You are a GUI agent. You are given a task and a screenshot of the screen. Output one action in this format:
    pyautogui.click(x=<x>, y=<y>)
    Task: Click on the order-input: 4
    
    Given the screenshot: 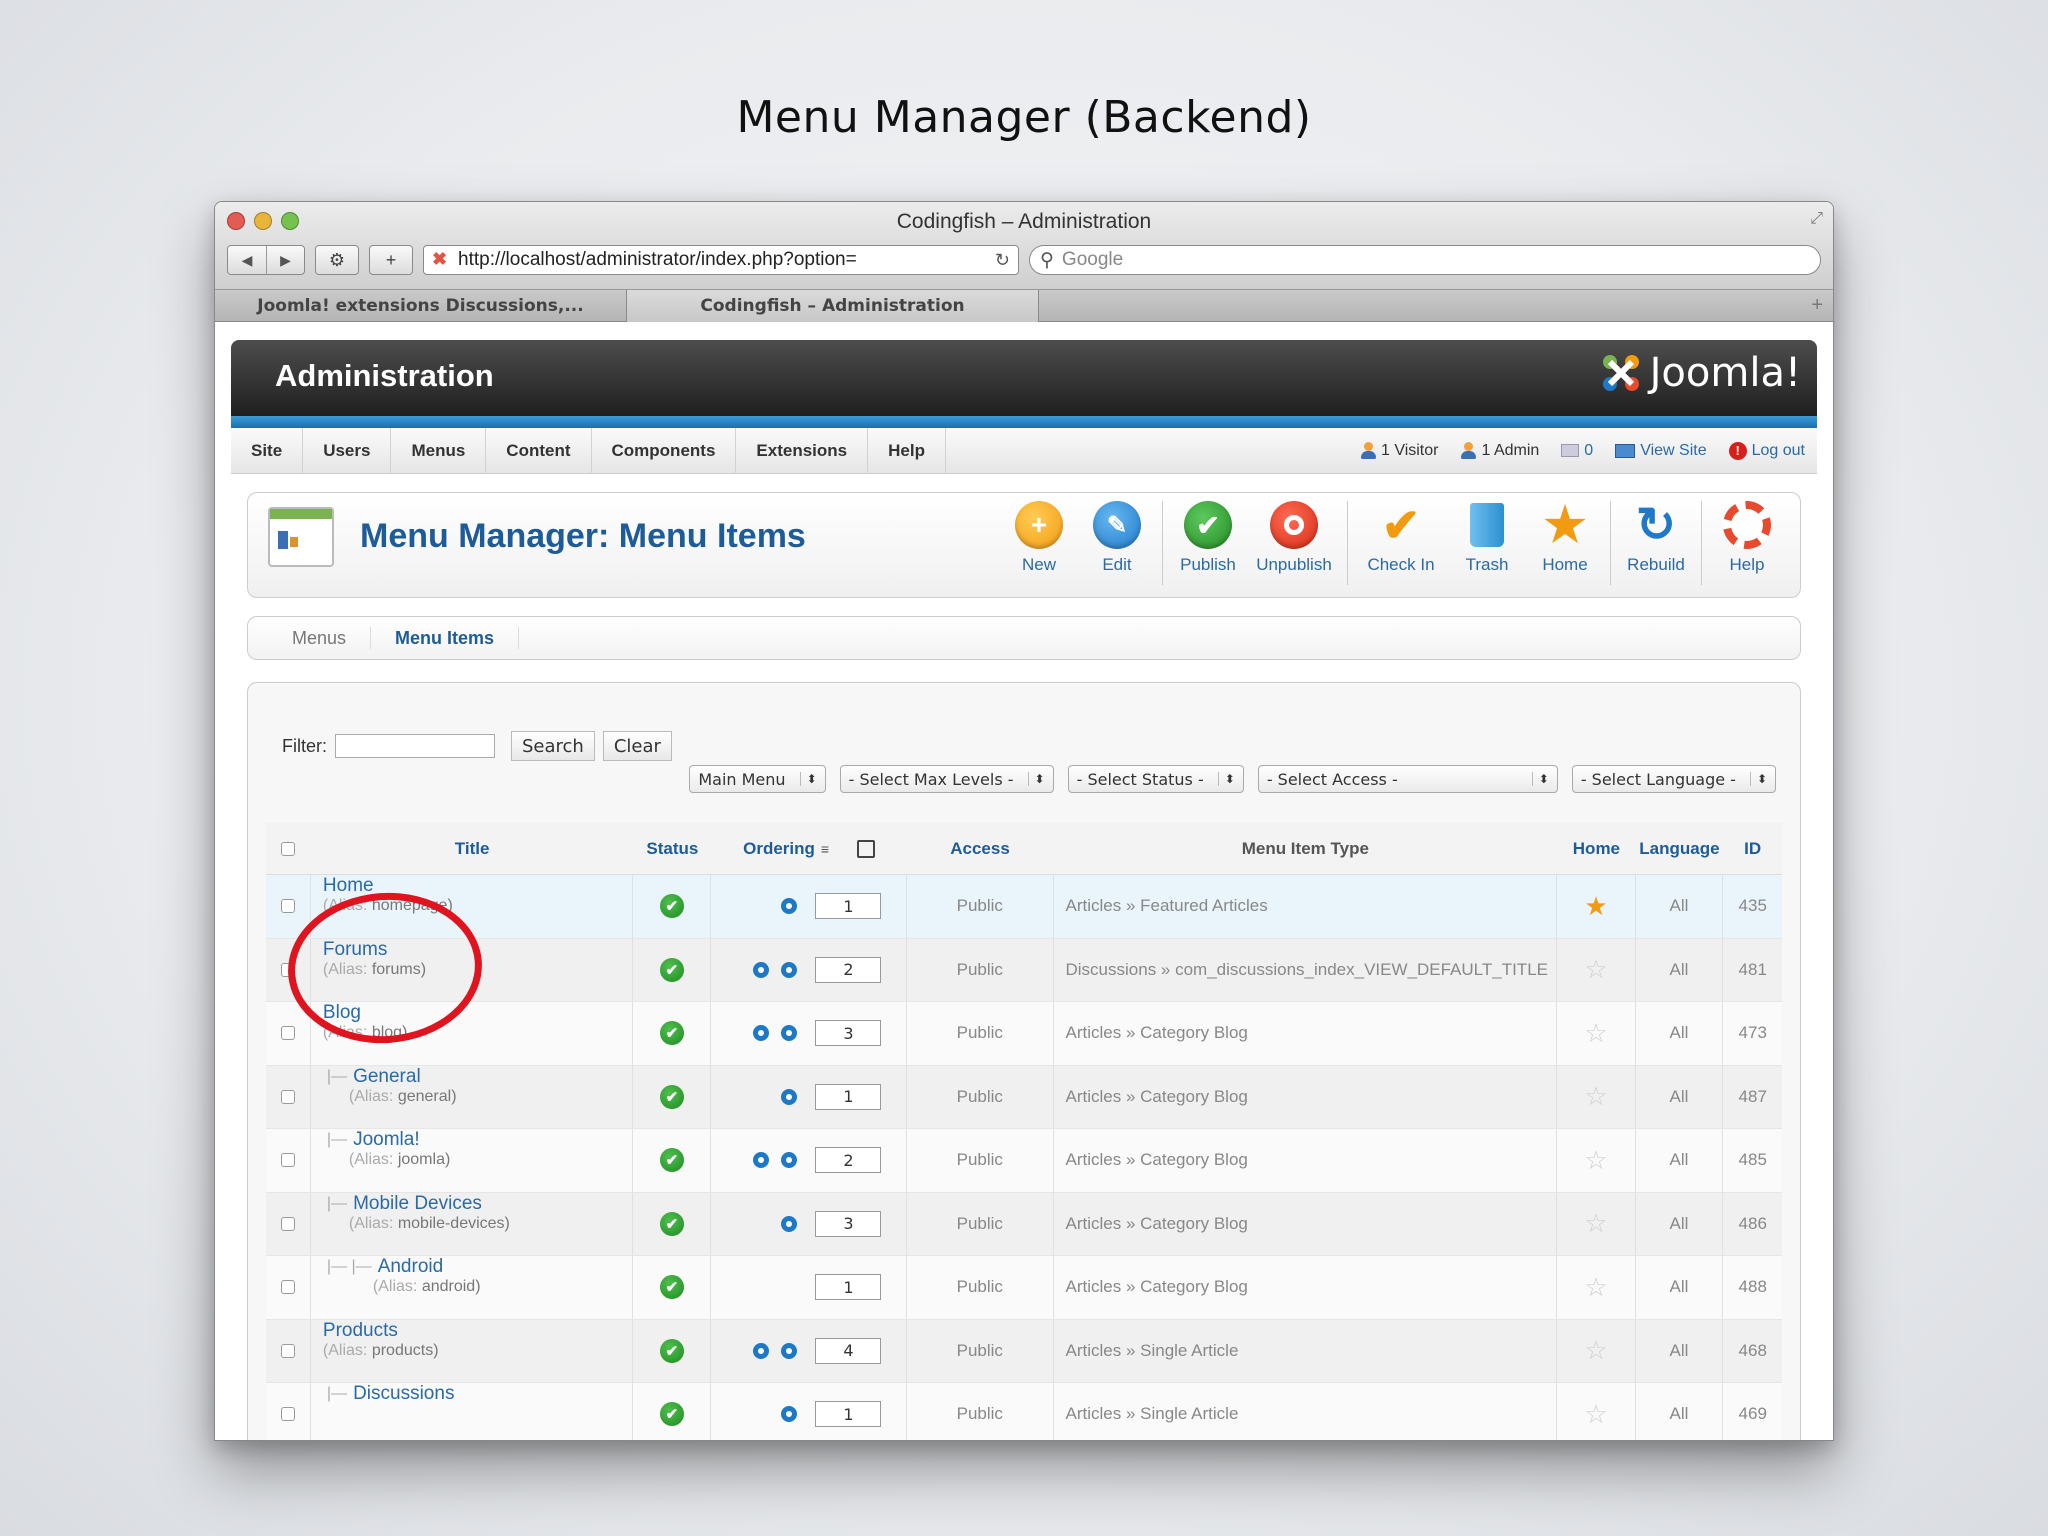 What is the action you would take?
    pyautogui.click(x=848, y=1350)
    